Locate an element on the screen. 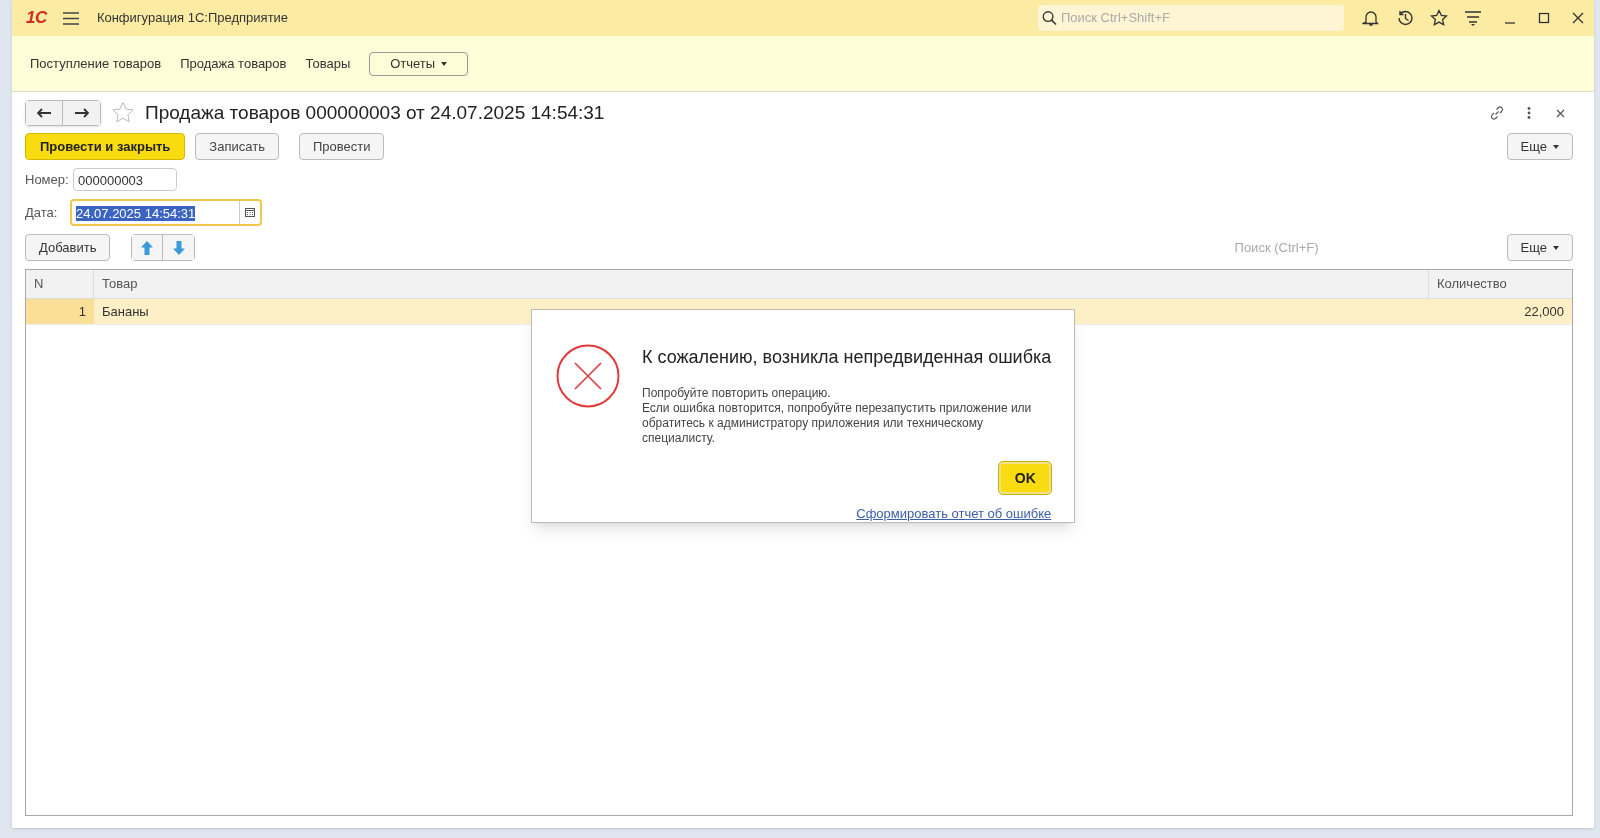  field-label: Дата: is located at coordinates (42, 212).